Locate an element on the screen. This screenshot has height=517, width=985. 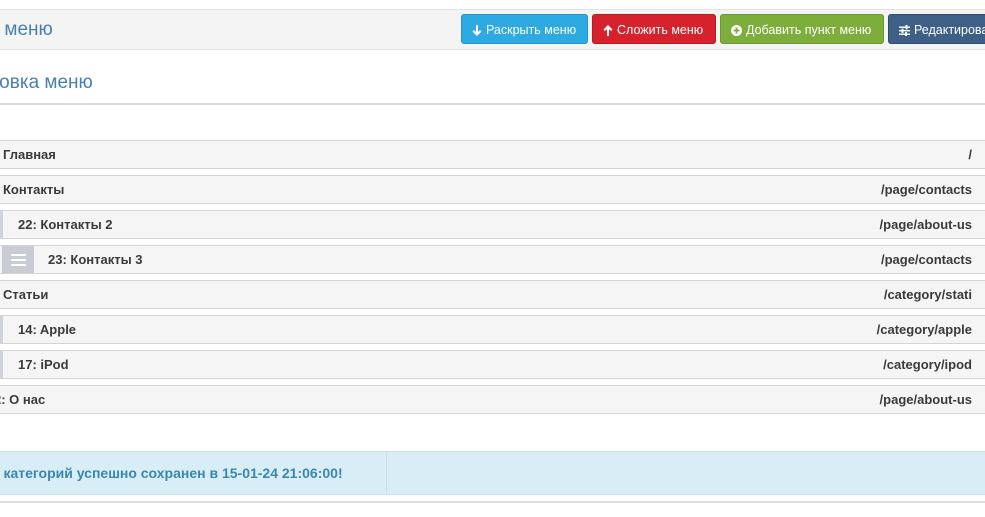
menu-item-label: Главная is located at coordinates (29, 154).